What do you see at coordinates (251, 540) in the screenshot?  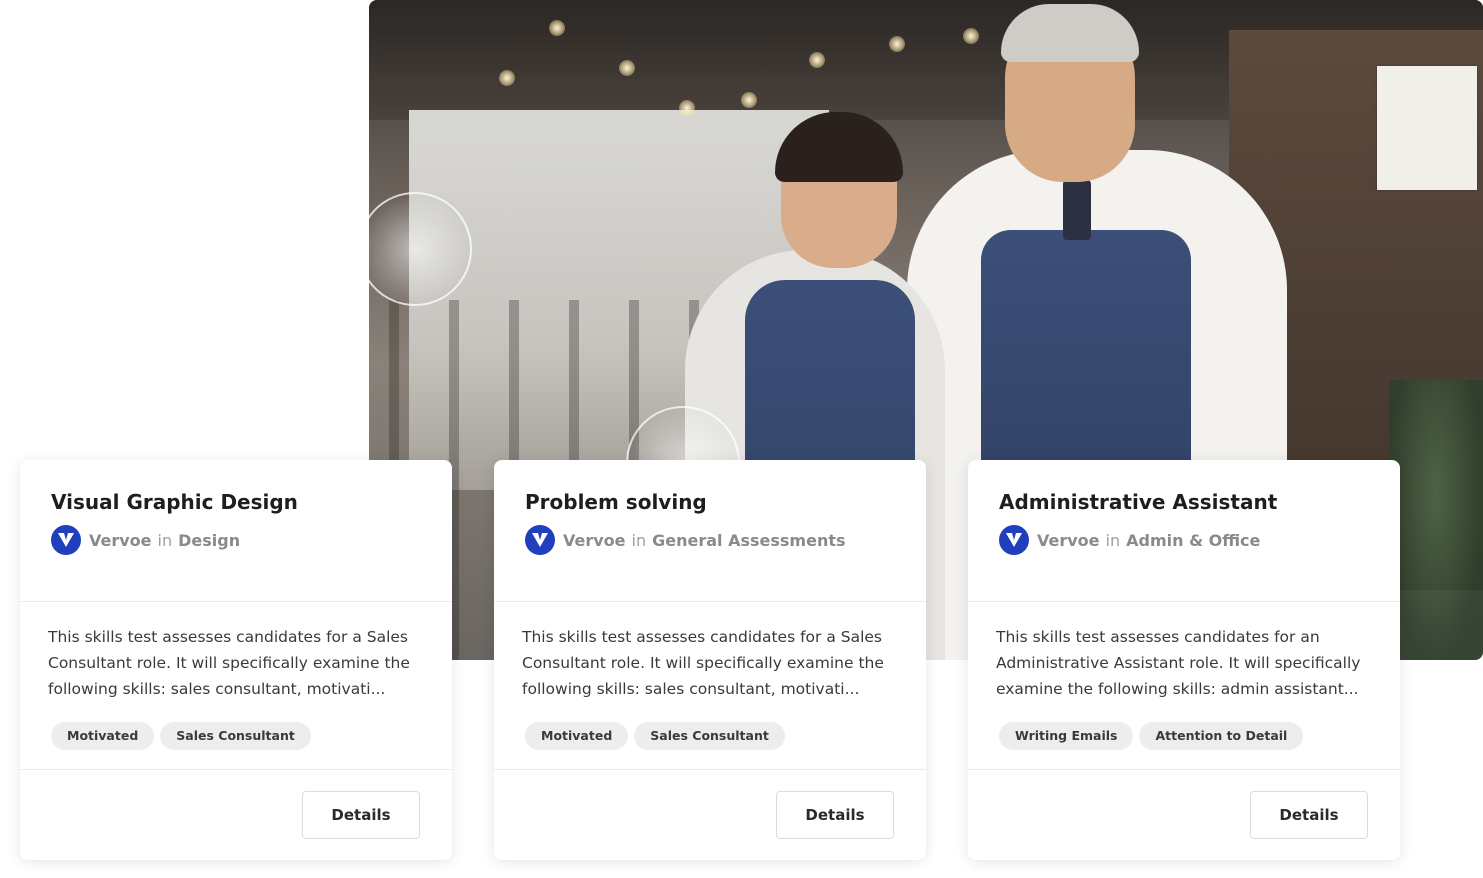 I see `card-meta: Vervoe in Design` at bounding box center [251, 540].